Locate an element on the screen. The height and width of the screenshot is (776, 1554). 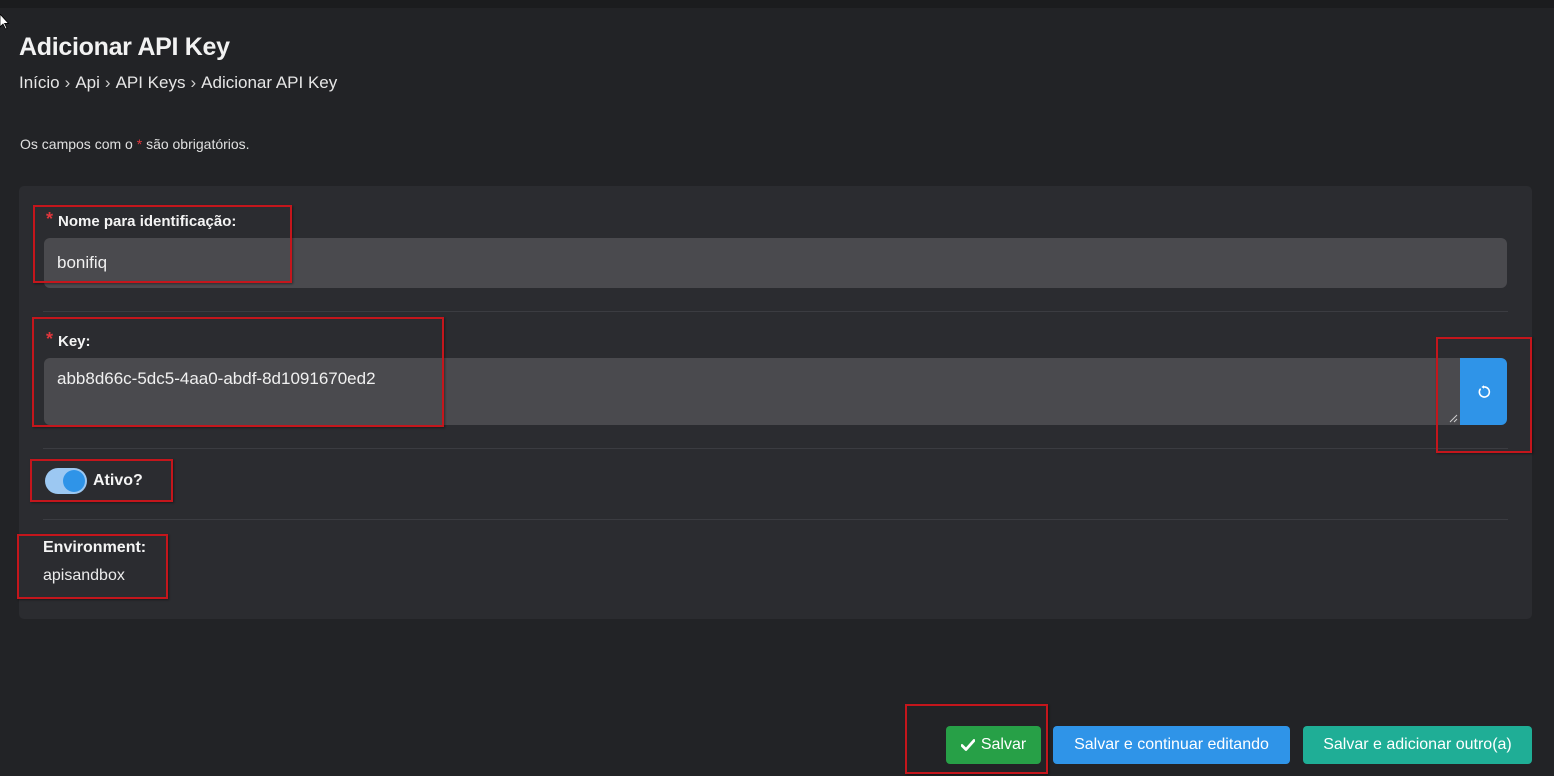
breadcrumb-item-api: Api is located at coordinates (87, 82).